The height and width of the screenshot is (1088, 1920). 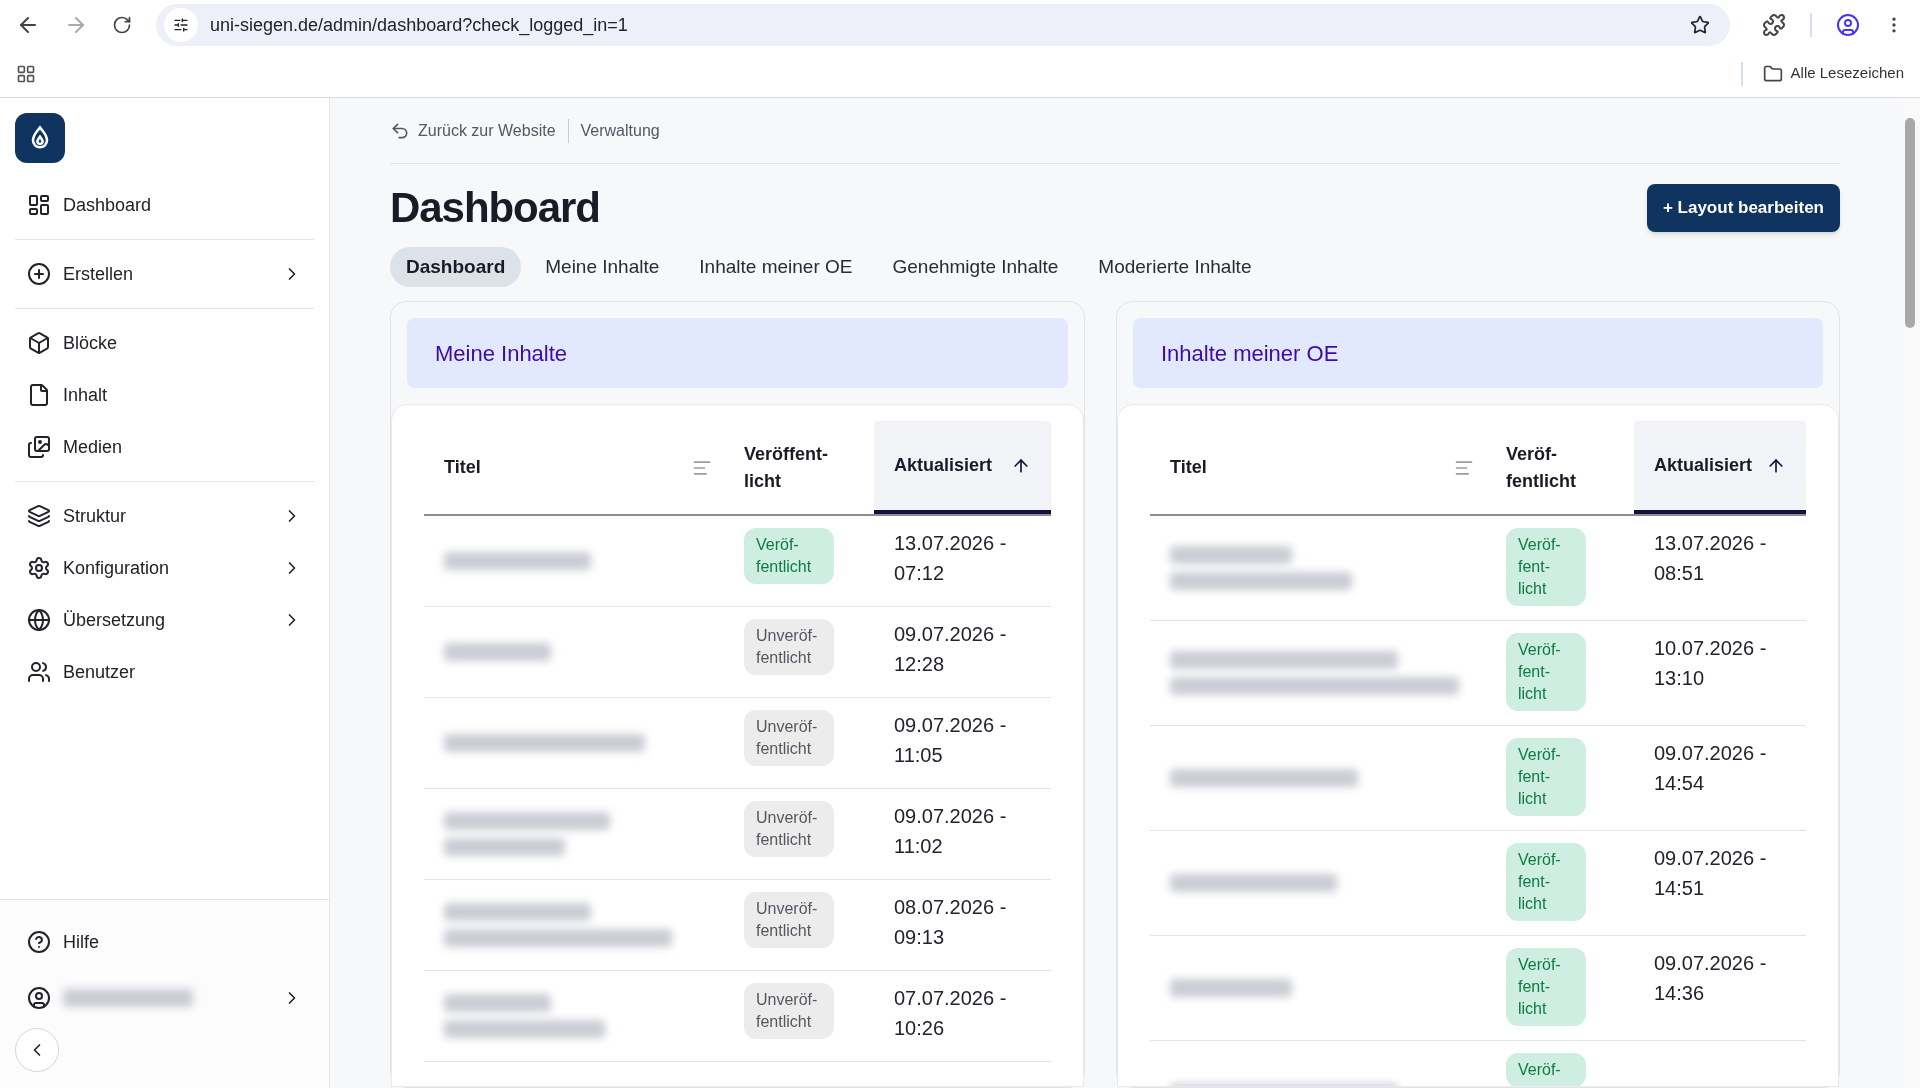 What do you see at coordinates (39, 620) in the screenshot?
I see `globe-icon` at bounding box center [39, 620].